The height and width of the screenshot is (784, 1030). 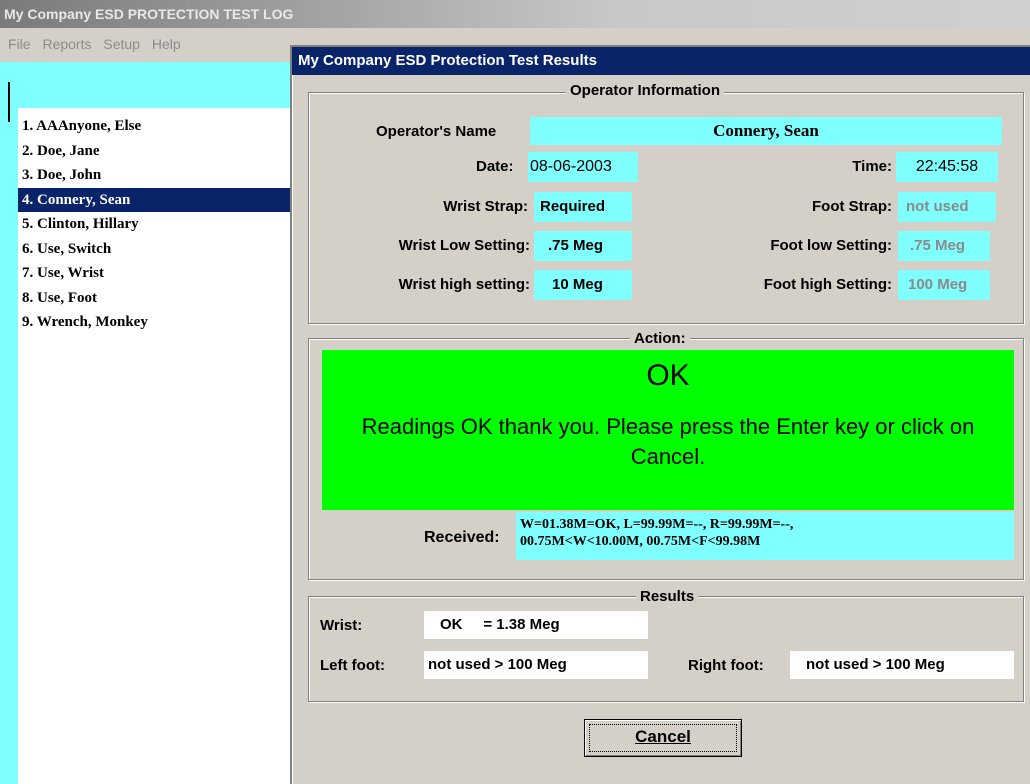 What do you see at coordinates (666, 649) in the screenshot?
I see `results-group` at bounding box center [666, 649].